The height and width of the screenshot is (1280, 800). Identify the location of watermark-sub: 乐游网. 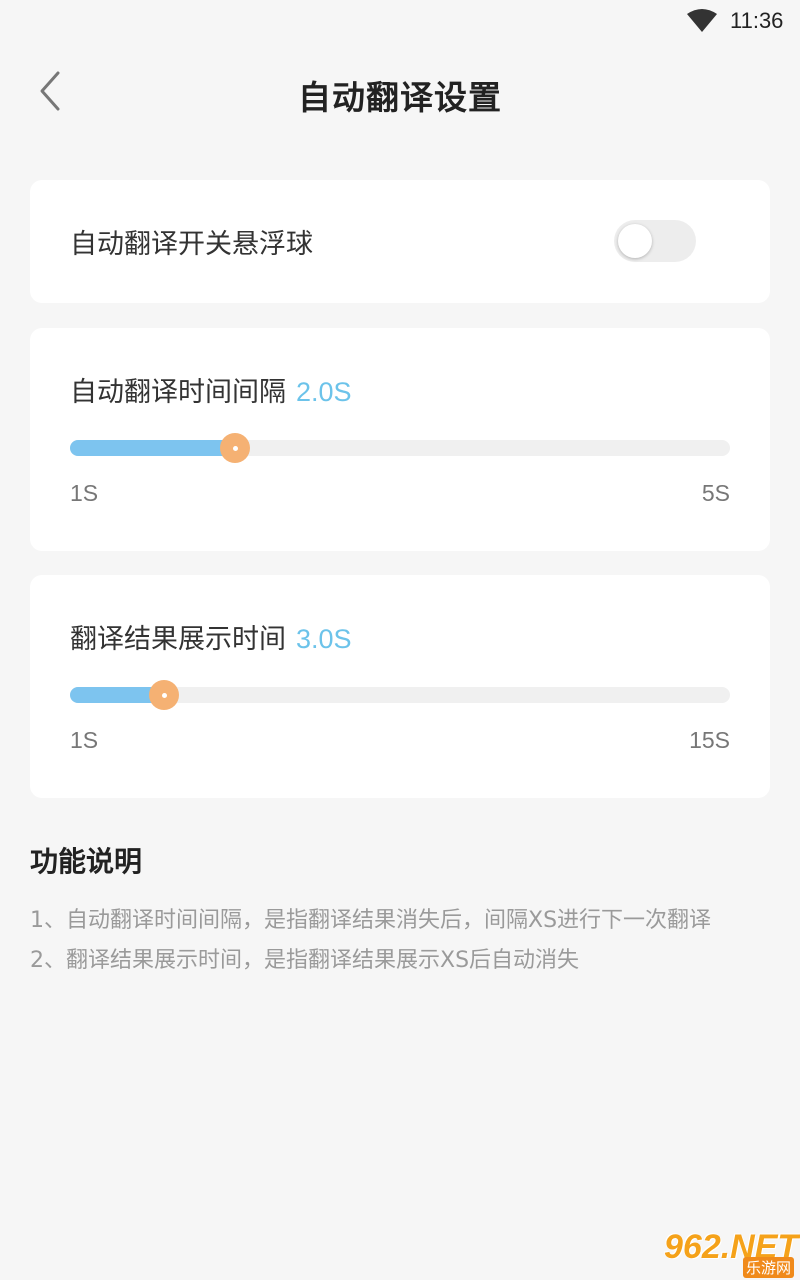
(768, 1267).